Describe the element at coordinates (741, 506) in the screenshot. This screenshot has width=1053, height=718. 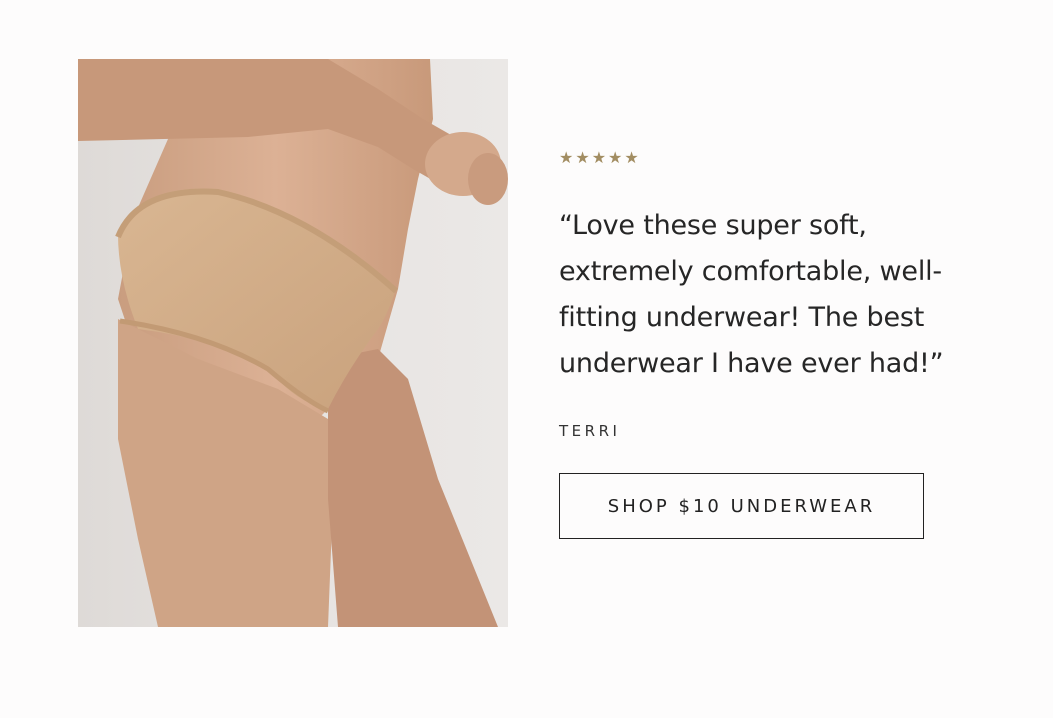
I see `shop-underwear-button: SHOP $10 UNDERWEAR` at that location.